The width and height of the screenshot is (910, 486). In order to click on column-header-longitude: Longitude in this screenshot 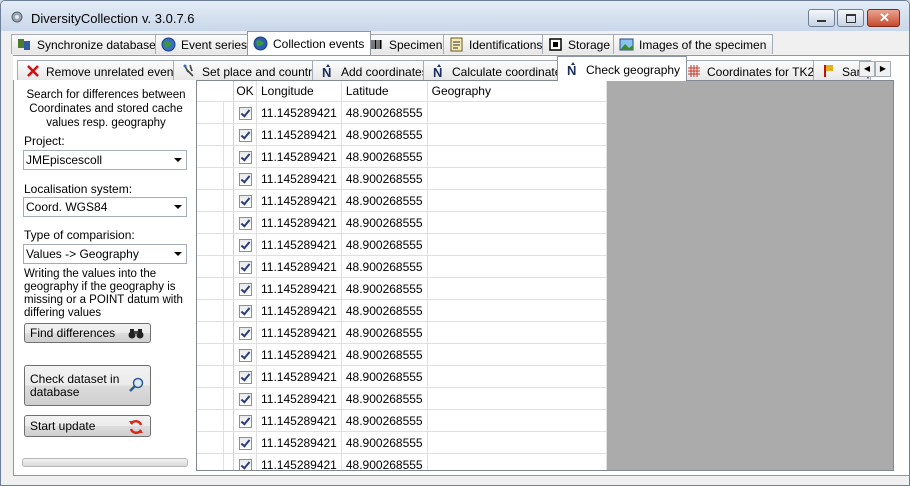, I will do `click(299, 91)`.